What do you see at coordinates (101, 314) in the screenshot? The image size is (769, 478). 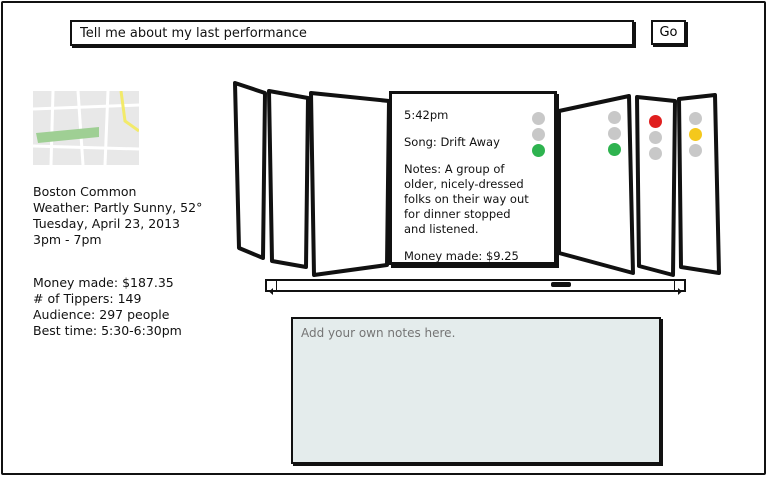 I see `stat-audience: Audience: 297 people` at bounding box center [101, 314].